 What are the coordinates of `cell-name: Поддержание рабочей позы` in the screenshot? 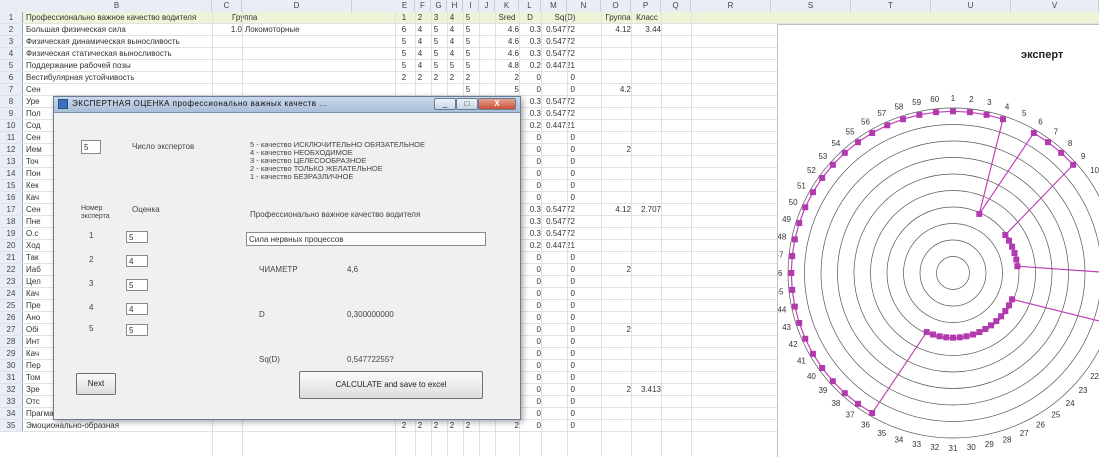 It's located at (119, 65).